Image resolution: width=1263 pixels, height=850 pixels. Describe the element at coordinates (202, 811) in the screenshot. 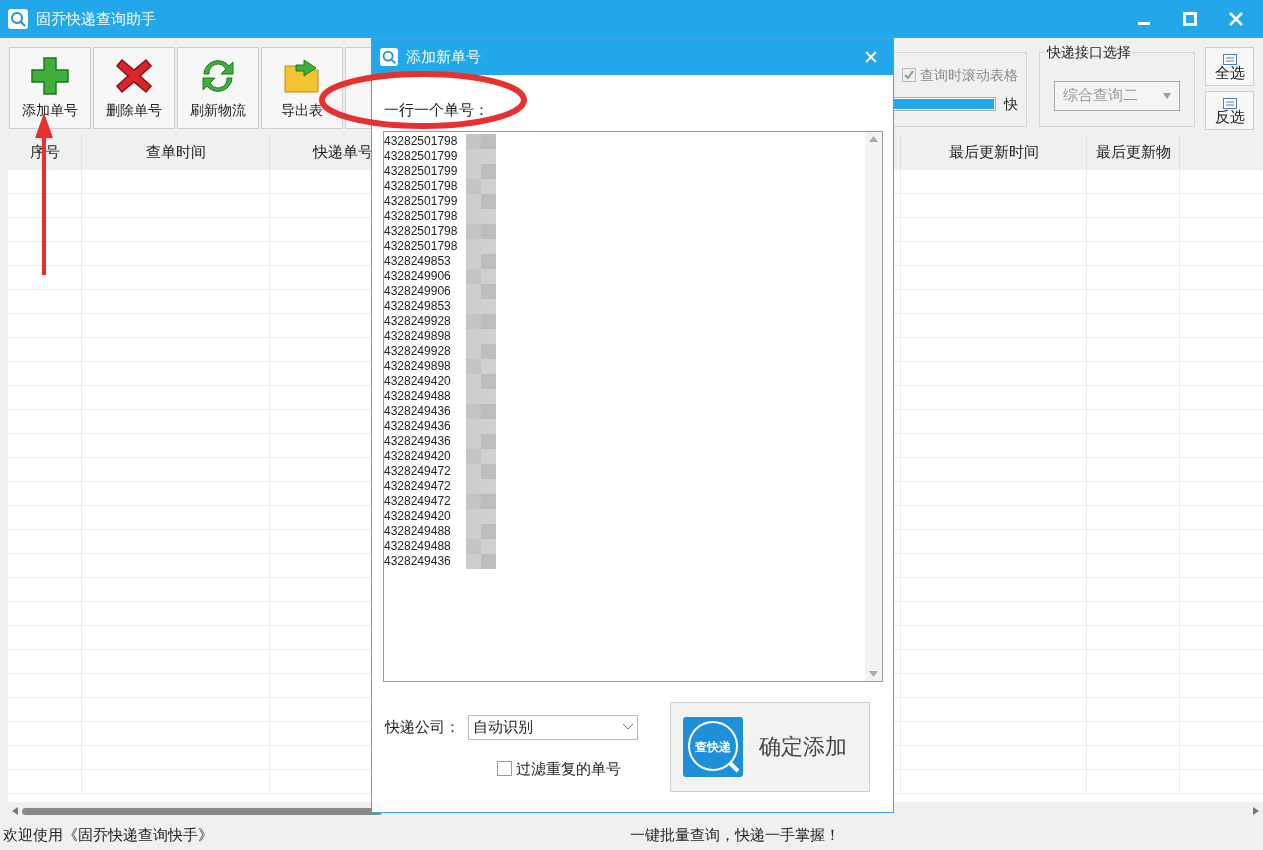

I see `scroll-thumb` at that location.